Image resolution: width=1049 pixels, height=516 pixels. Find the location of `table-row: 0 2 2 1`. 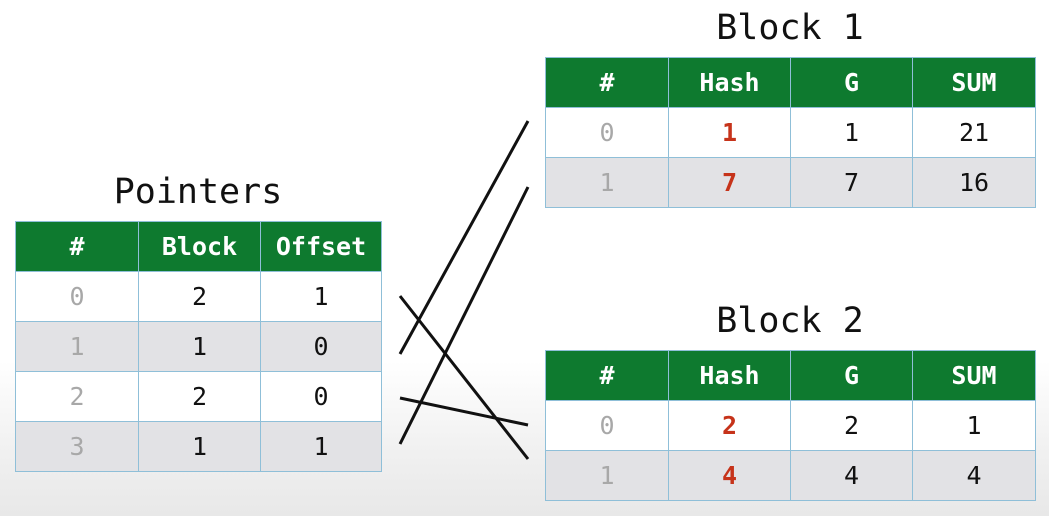

table-row: 0 2 2 1 is located at coordinates (790, 425).